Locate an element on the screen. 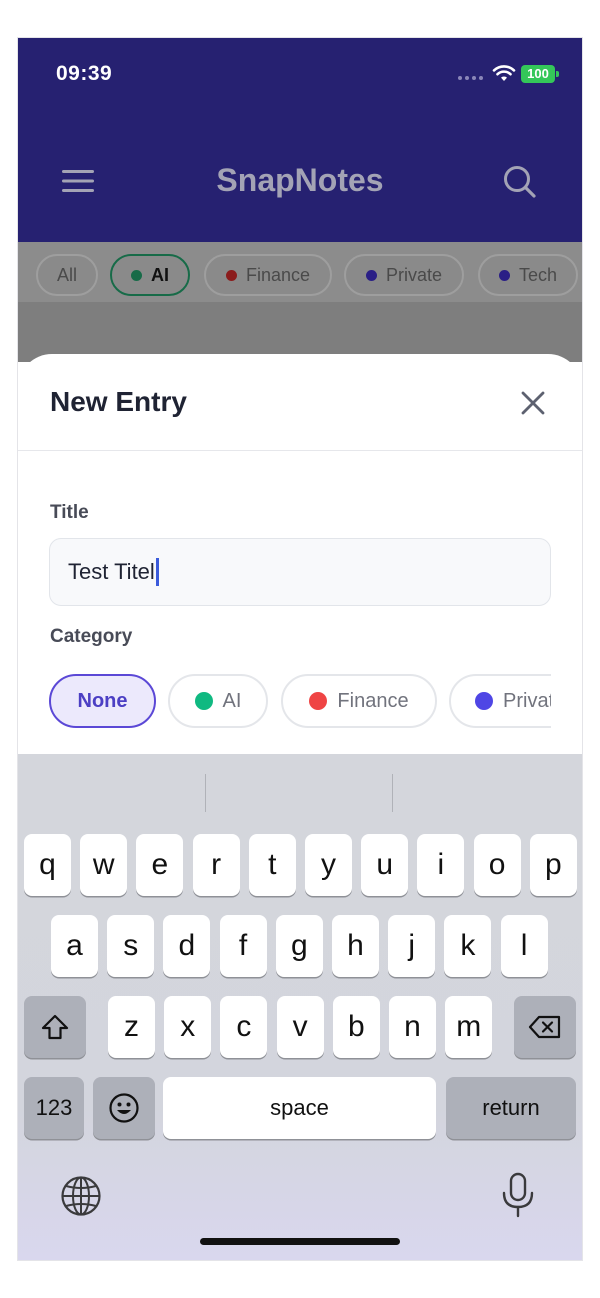  shift-icon is located at coordinates (55, 1027).